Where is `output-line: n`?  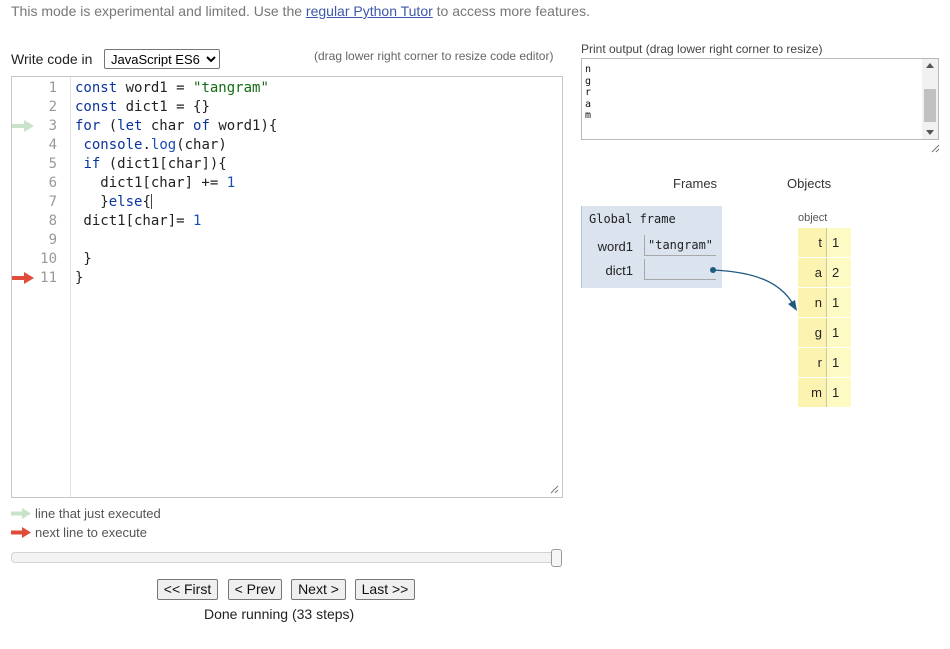
output-line: n is located at coordinates (588, 69).